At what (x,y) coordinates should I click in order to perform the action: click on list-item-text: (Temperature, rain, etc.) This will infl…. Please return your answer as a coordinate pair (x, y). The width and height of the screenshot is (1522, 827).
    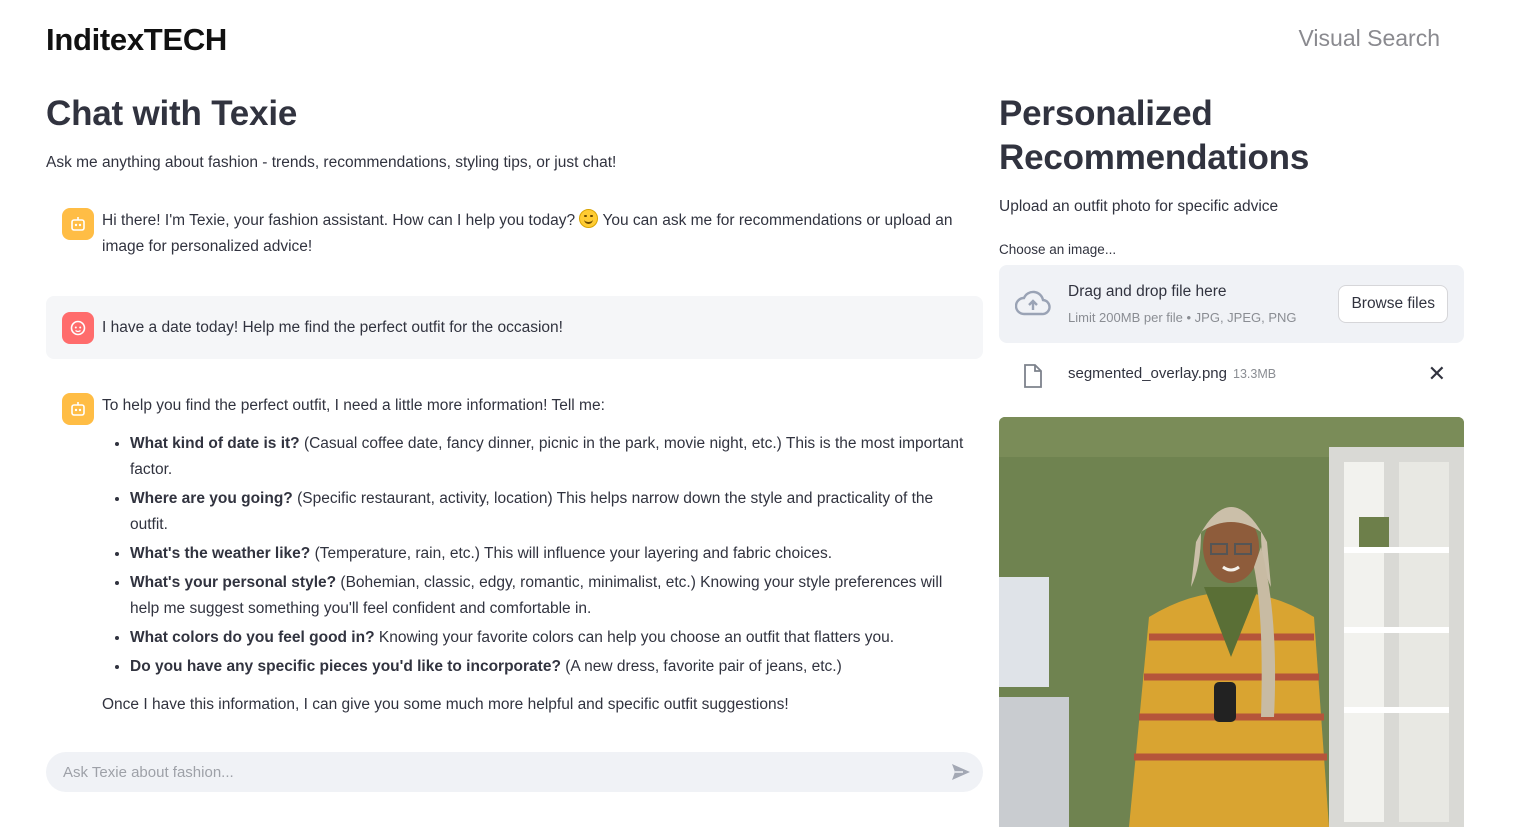
    Looking at the image, I should click on (571, 553).